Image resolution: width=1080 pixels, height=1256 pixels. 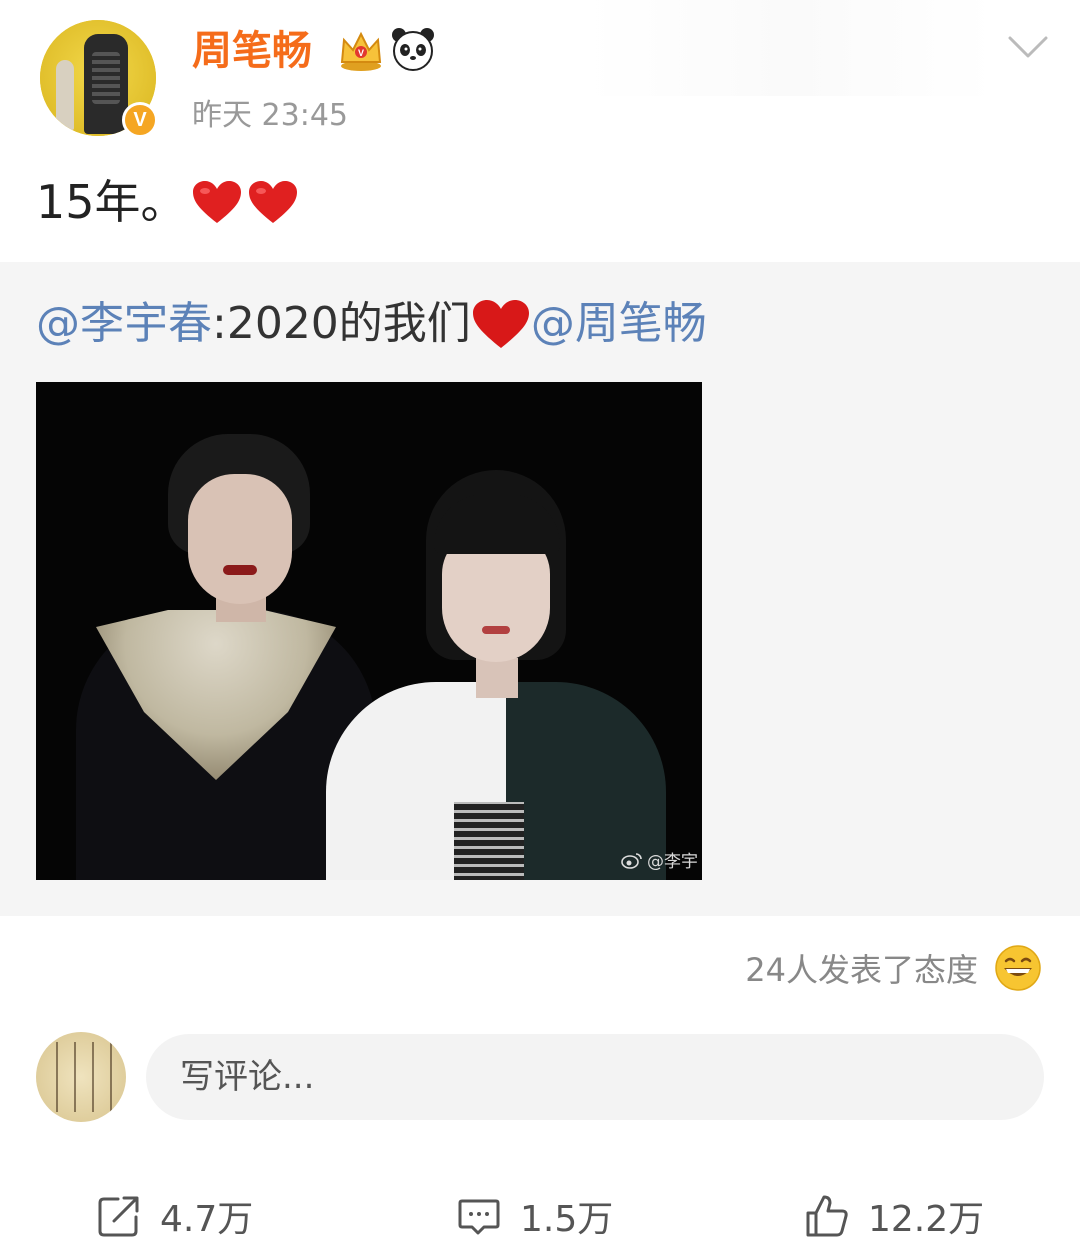 I want to click on photo-person-left-face, so click(x=240, y=539).